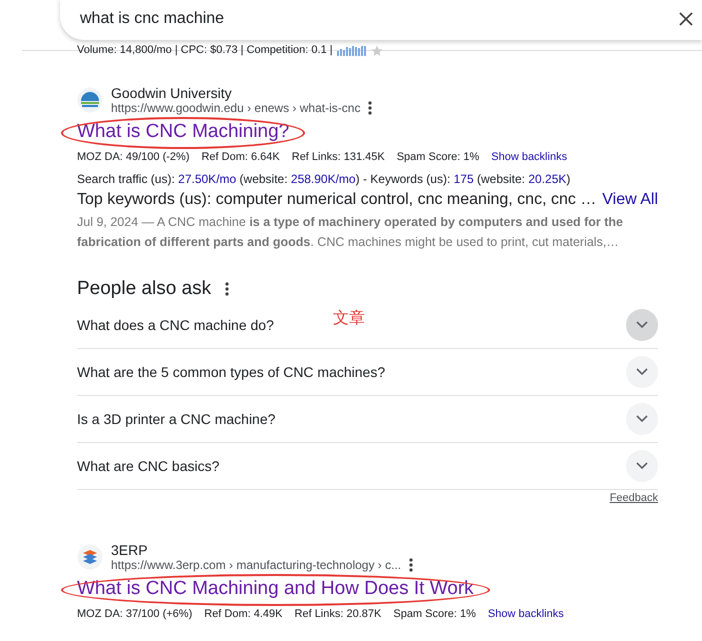  Describe the element at coordinates (134, 614) in the screenshot. I see `seo-metric: MOZ DA: 37/100 (+6%)` at that location.